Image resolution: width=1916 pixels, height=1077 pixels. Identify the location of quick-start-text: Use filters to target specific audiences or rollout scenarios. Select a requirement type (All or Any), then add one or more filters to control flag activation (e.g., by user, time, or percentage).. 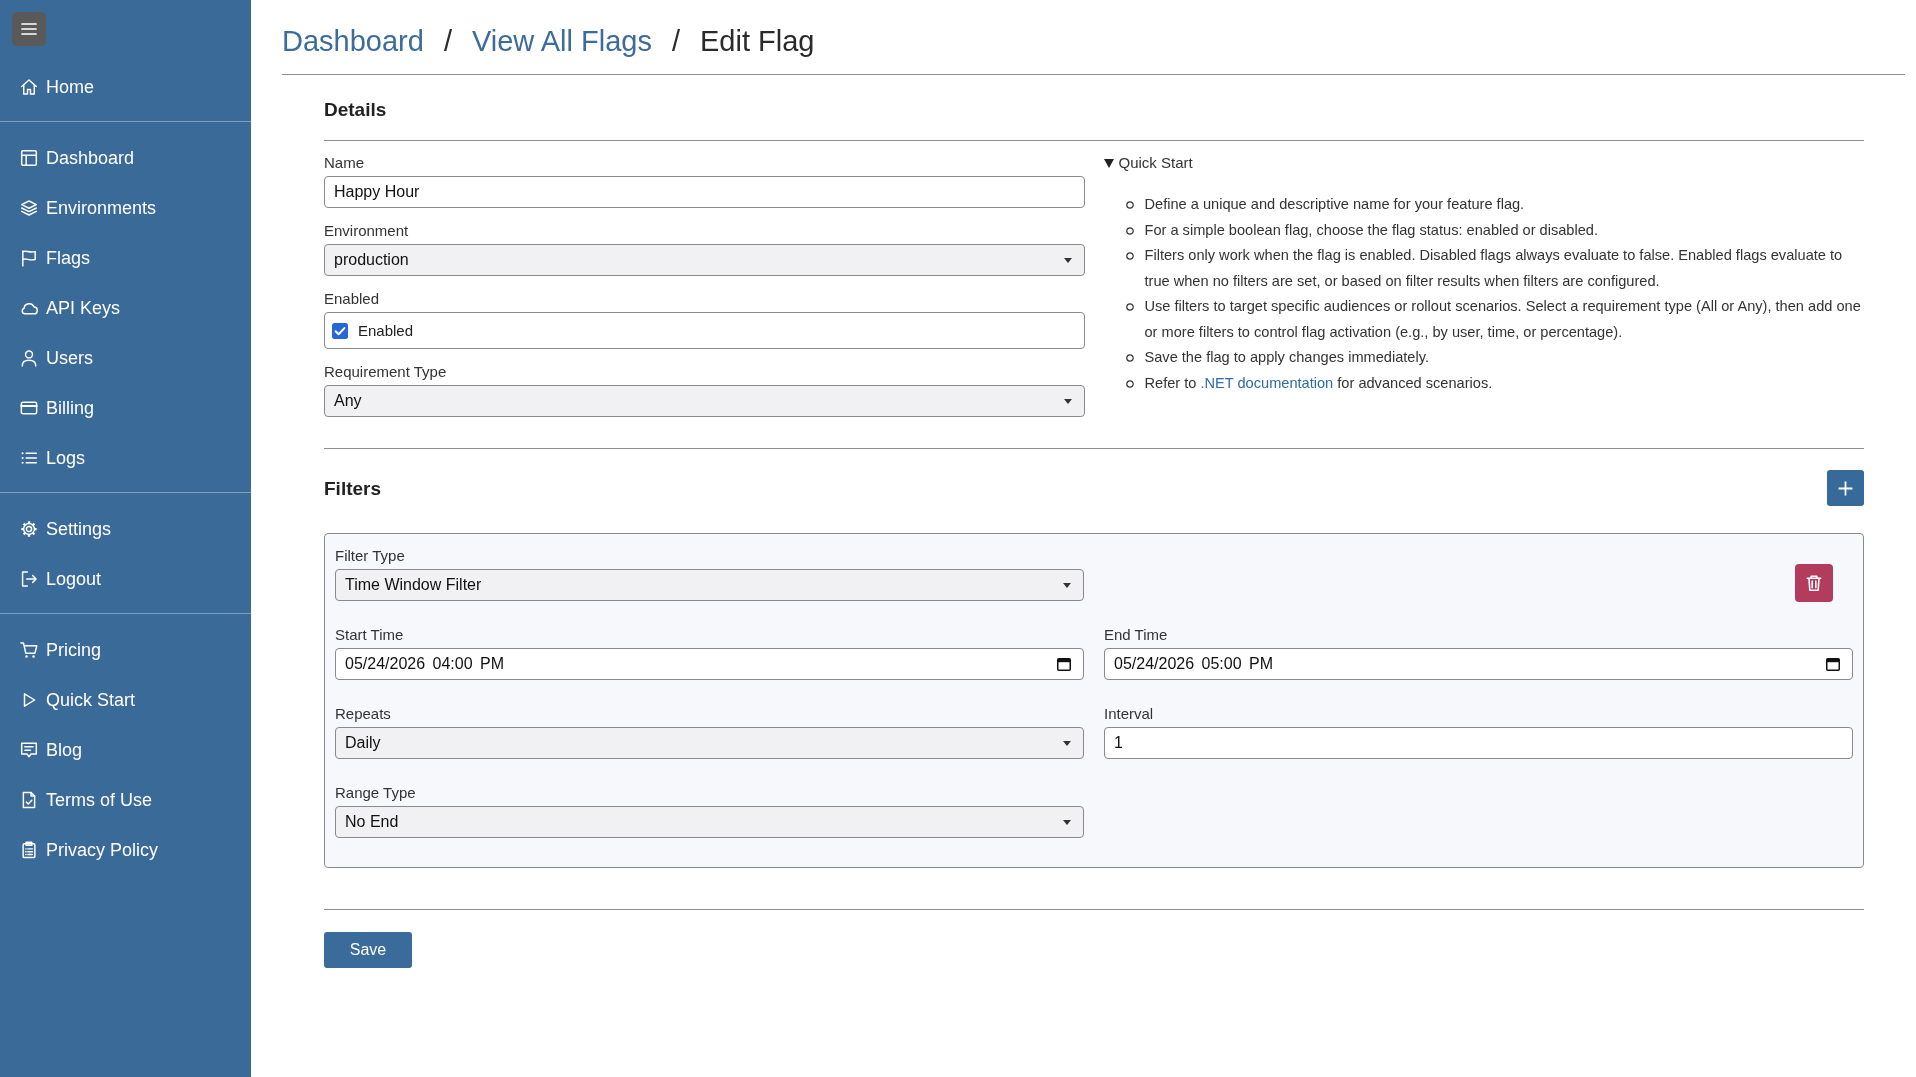
(1503, 319).